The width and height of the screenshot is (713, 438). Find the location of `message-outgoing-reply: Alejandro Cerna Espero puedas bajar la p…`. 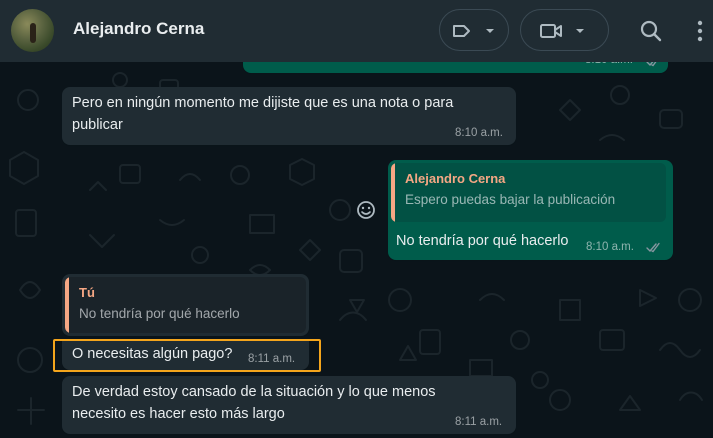

message-outgoing-reply: Alejandro Cerna Espero puedas bajar la p… is located at coordinates (530, 210).